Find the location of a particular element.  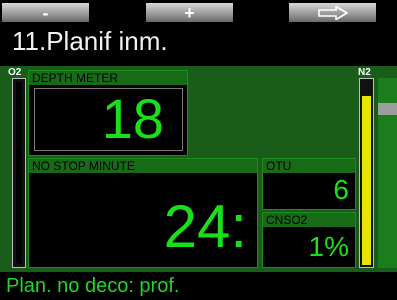

next-button is located at coordinates (332, 12).